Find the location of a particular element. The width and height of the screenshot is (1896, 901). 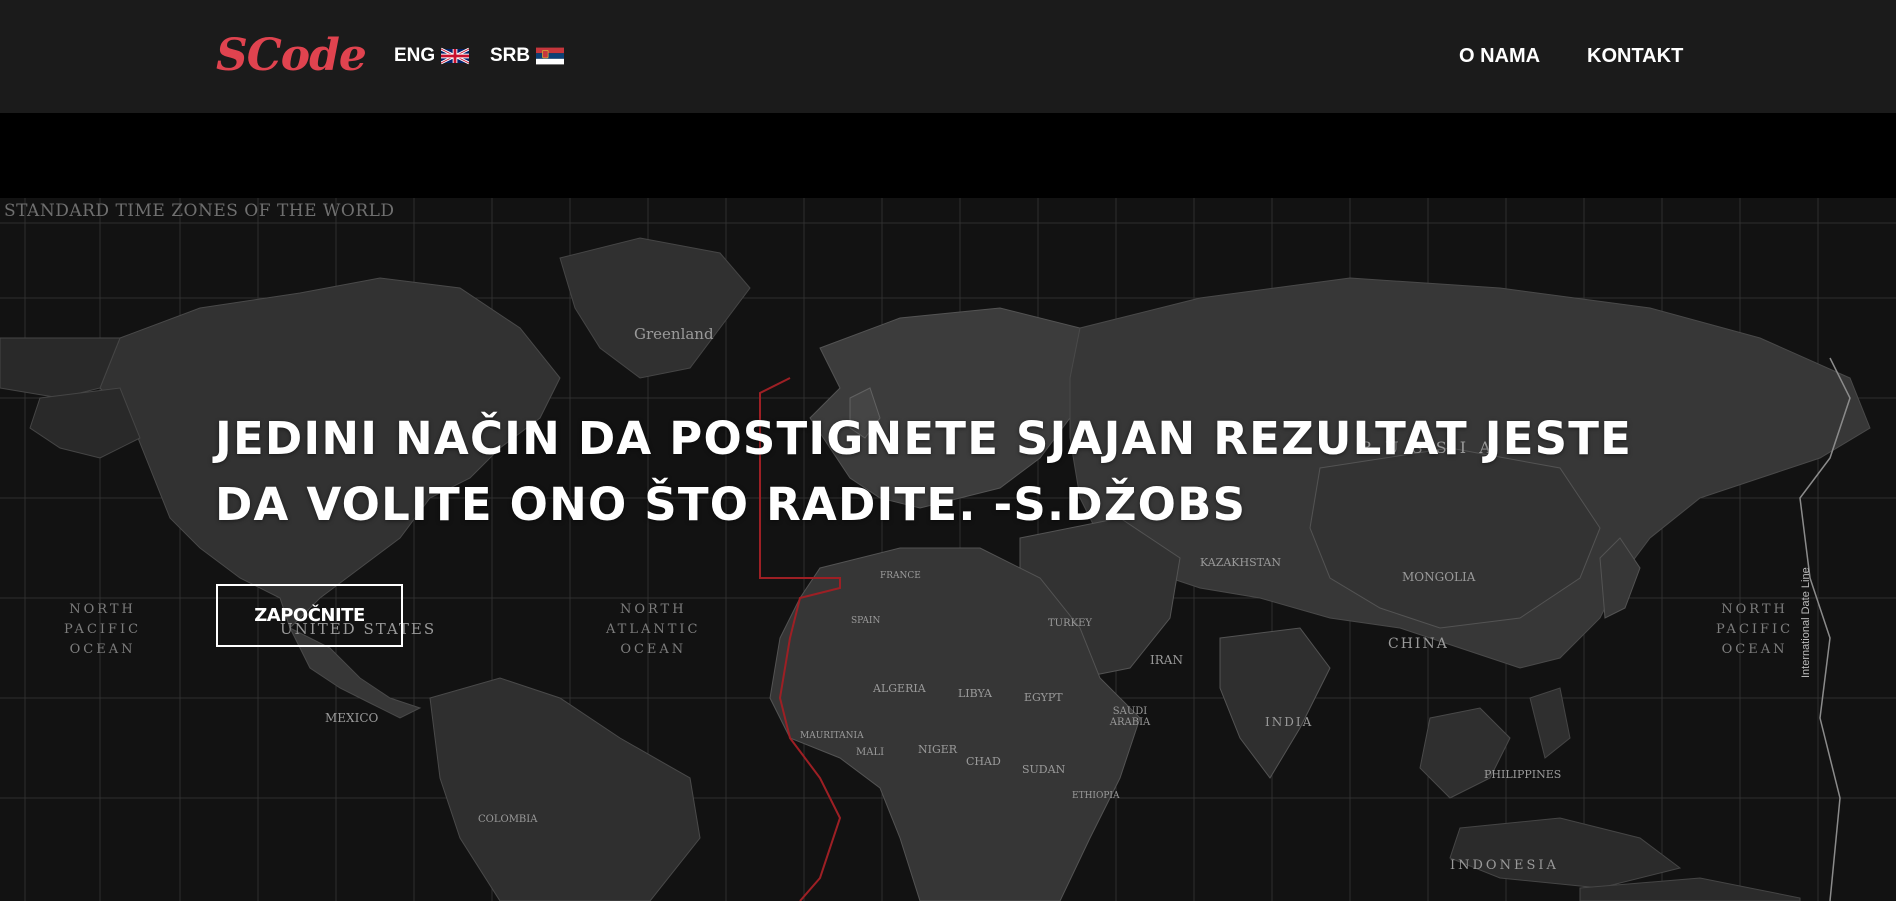

map-label-libya: LIBYA is located at coordinates (975, 693).